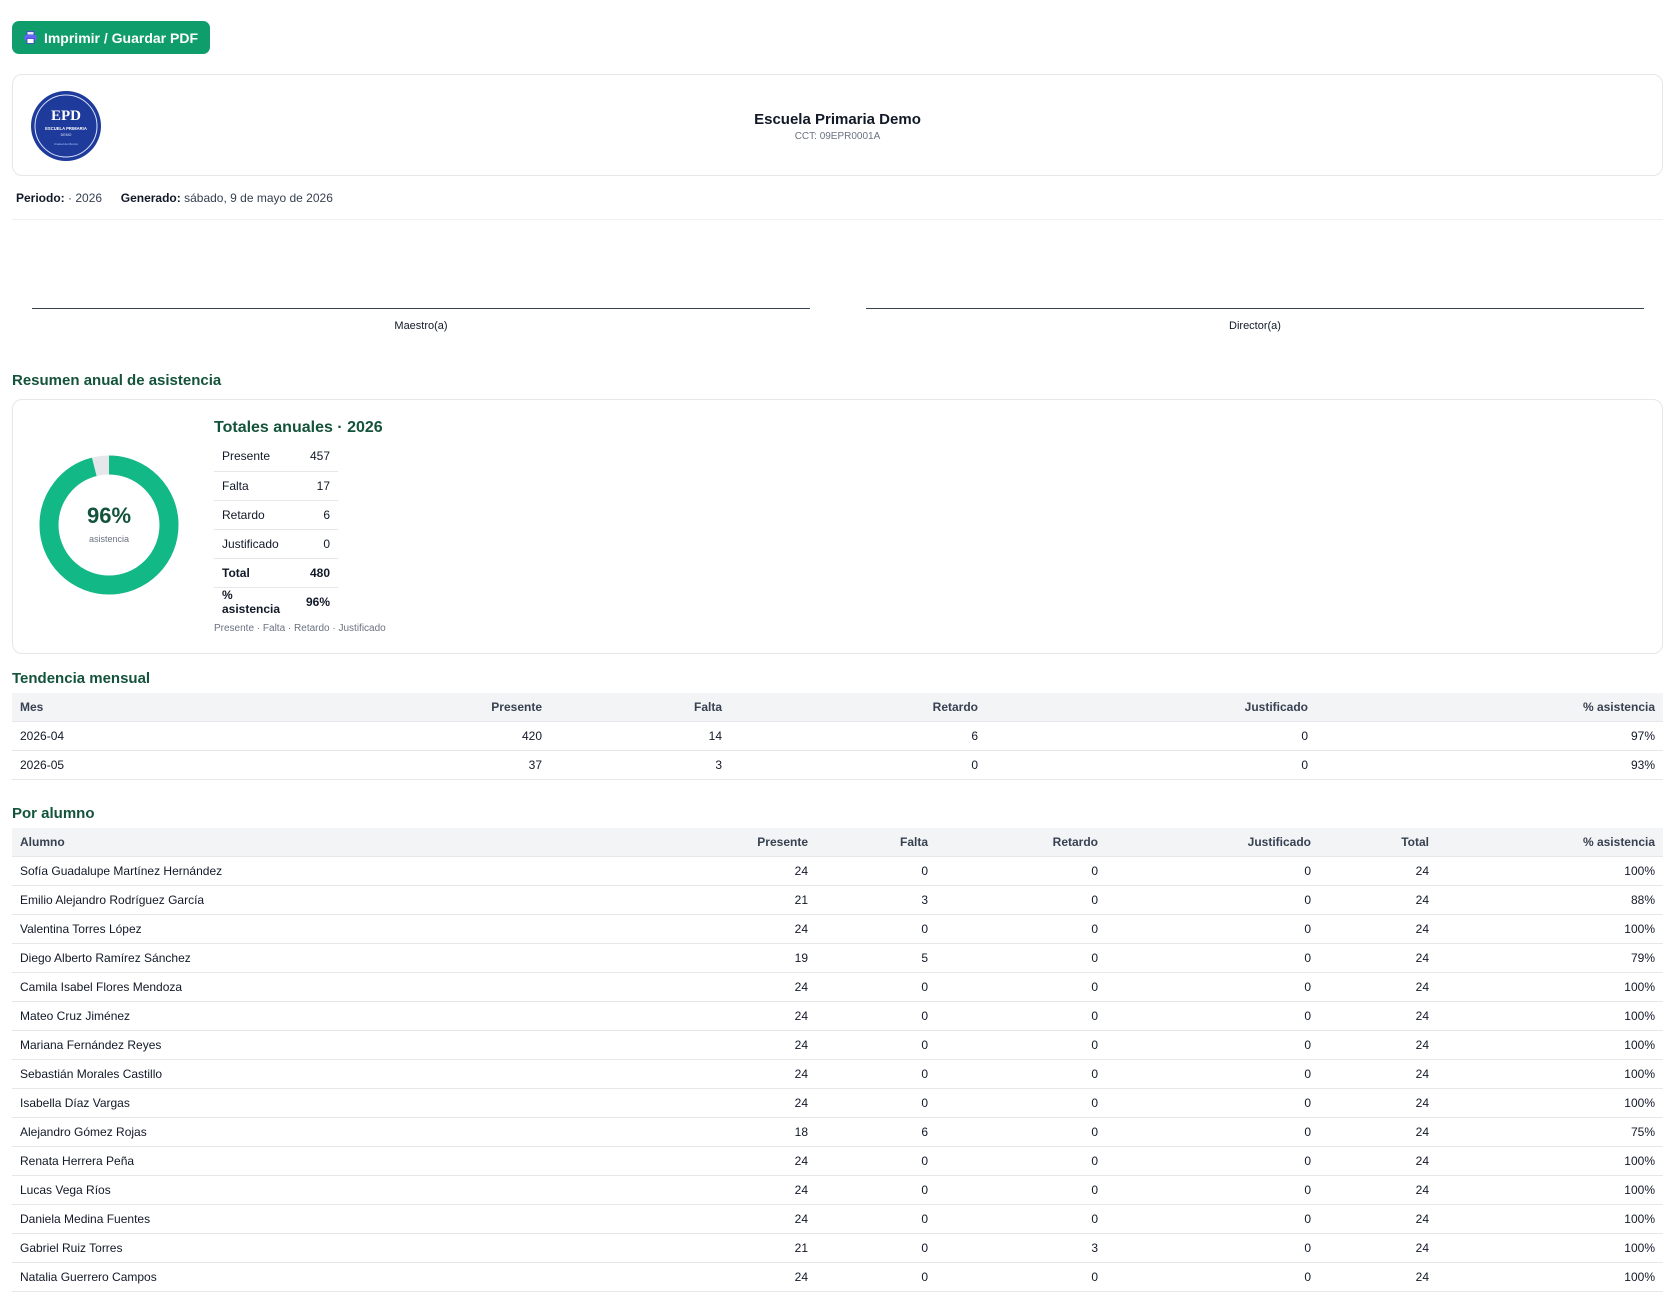 The width and height of the screenshot is (1673, 1297). I want to click on totals-label: Justificado, so click(256, 544).